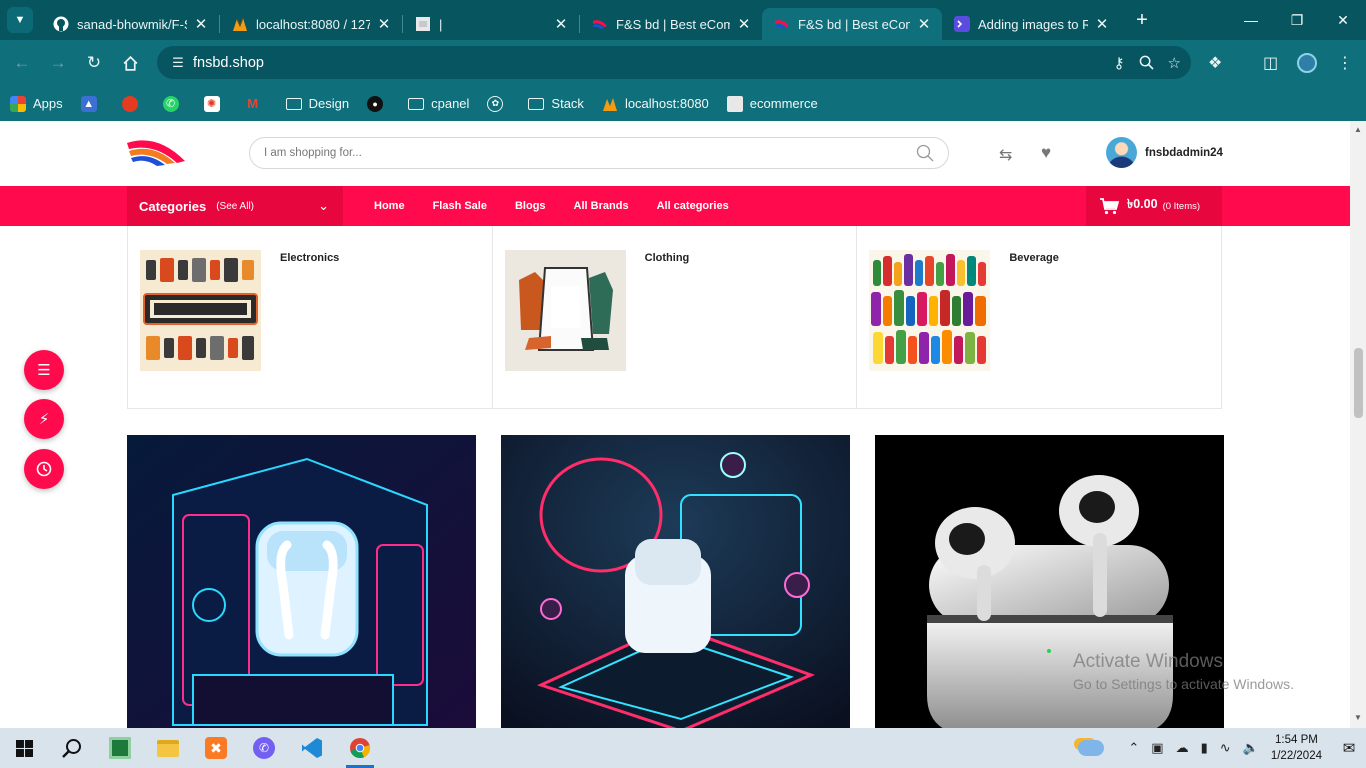 The height and width of the screenshot is (768, 1366). What do you see at coordinates (72, 748) in the screenshot?
I see `search-taskbar-button` at bounding box center [72, 748].